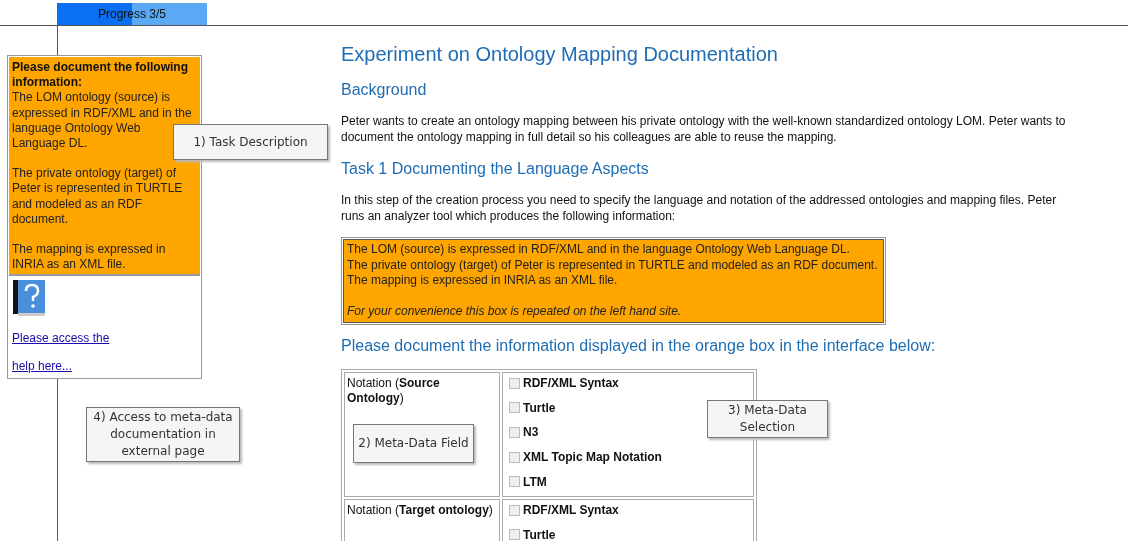  Describe the element at coordinates (483, 281) in the screenshot. I see `info-text: The mapping is expressed in INRIA as an XML file.` at that location.